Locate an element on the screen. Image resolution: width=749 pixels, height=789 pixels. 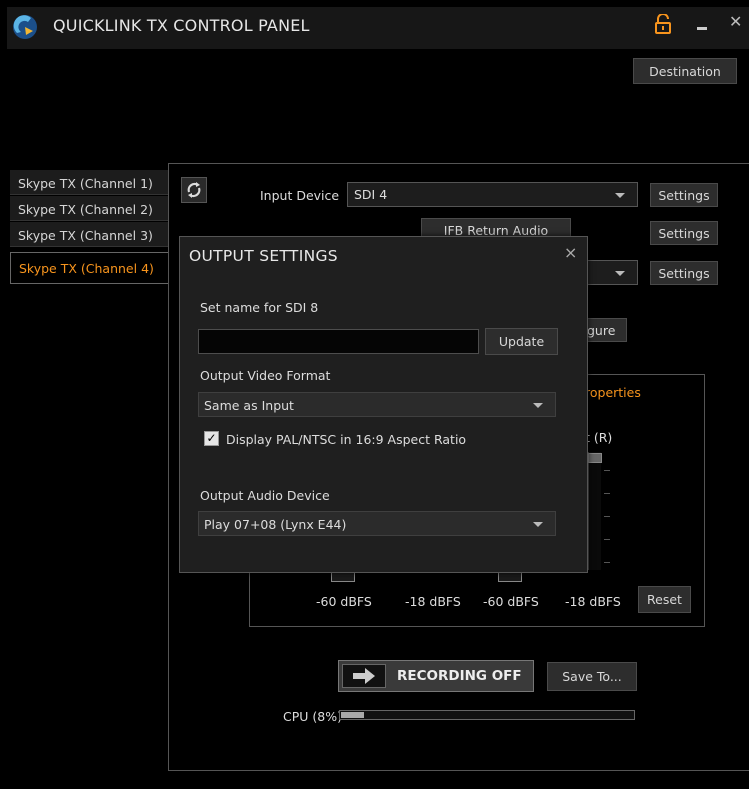
quicklink-logo-icon is located at coordinates (25, 27).